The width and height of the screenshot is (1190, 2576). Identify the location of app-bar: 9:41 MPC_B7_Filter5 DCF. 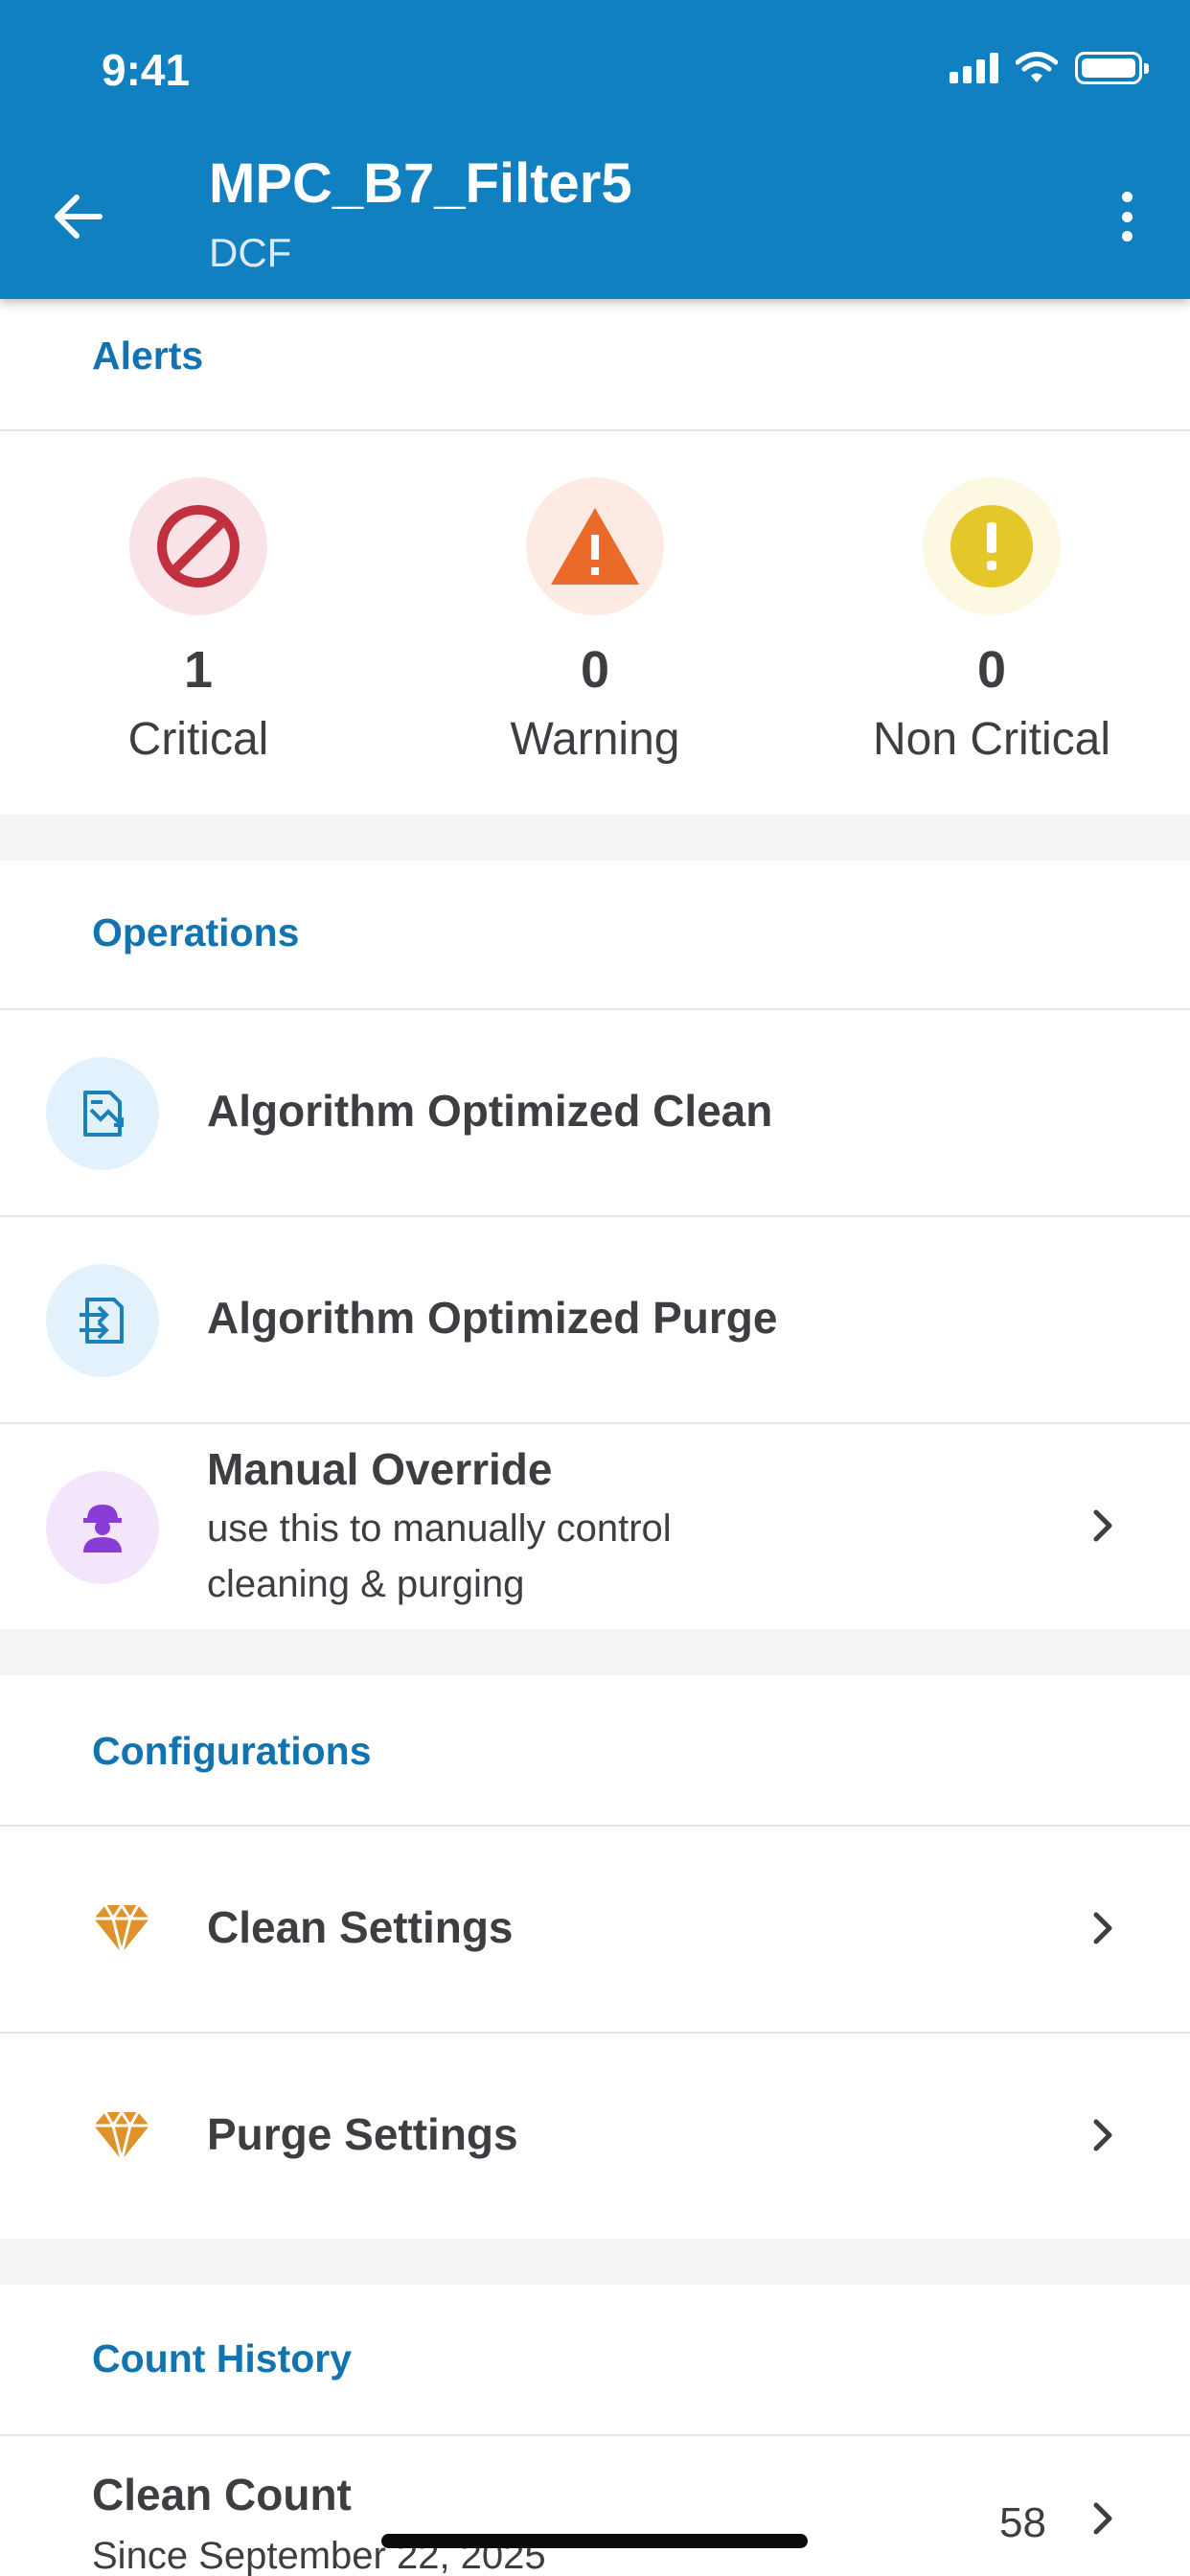
(595, 149).